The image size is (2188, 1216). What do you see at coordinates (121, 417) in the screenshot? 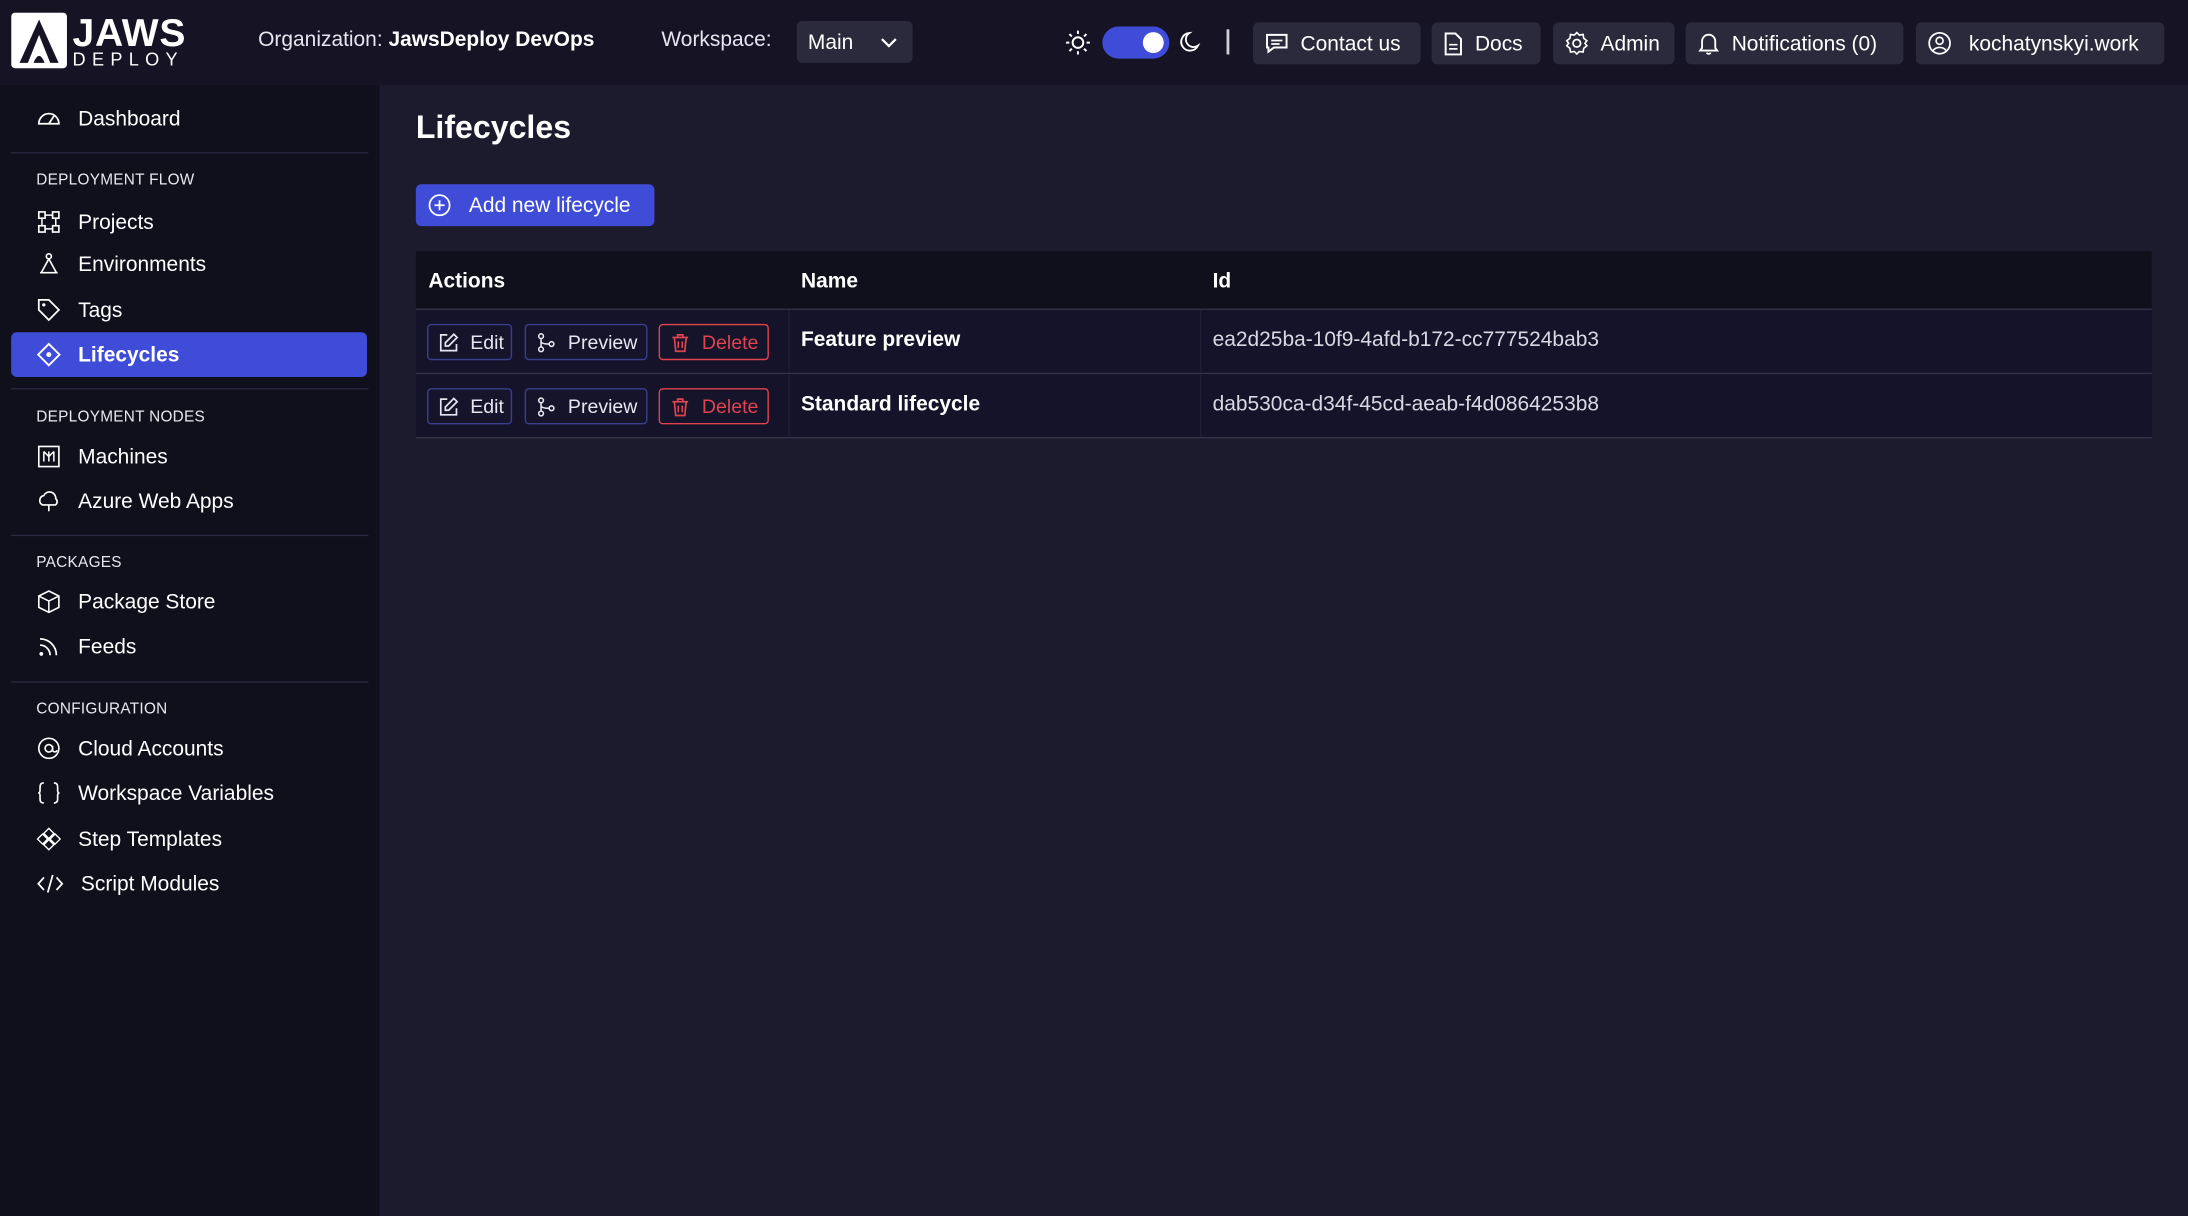
I see `section-label-deployment-nodes: DEPLOYMENT NODES` at bounding box center [121, 417].